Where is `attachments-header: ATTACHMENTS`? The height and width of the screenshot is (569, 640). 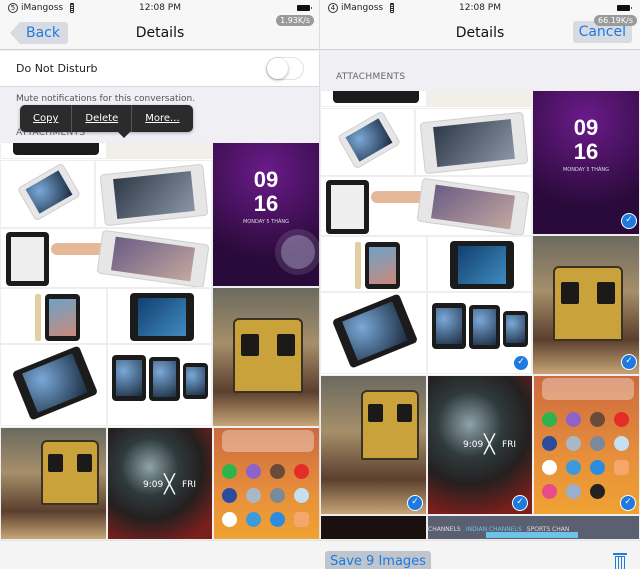 attachments-header: ATTACHMENTS is located at coordinates (371, 77).